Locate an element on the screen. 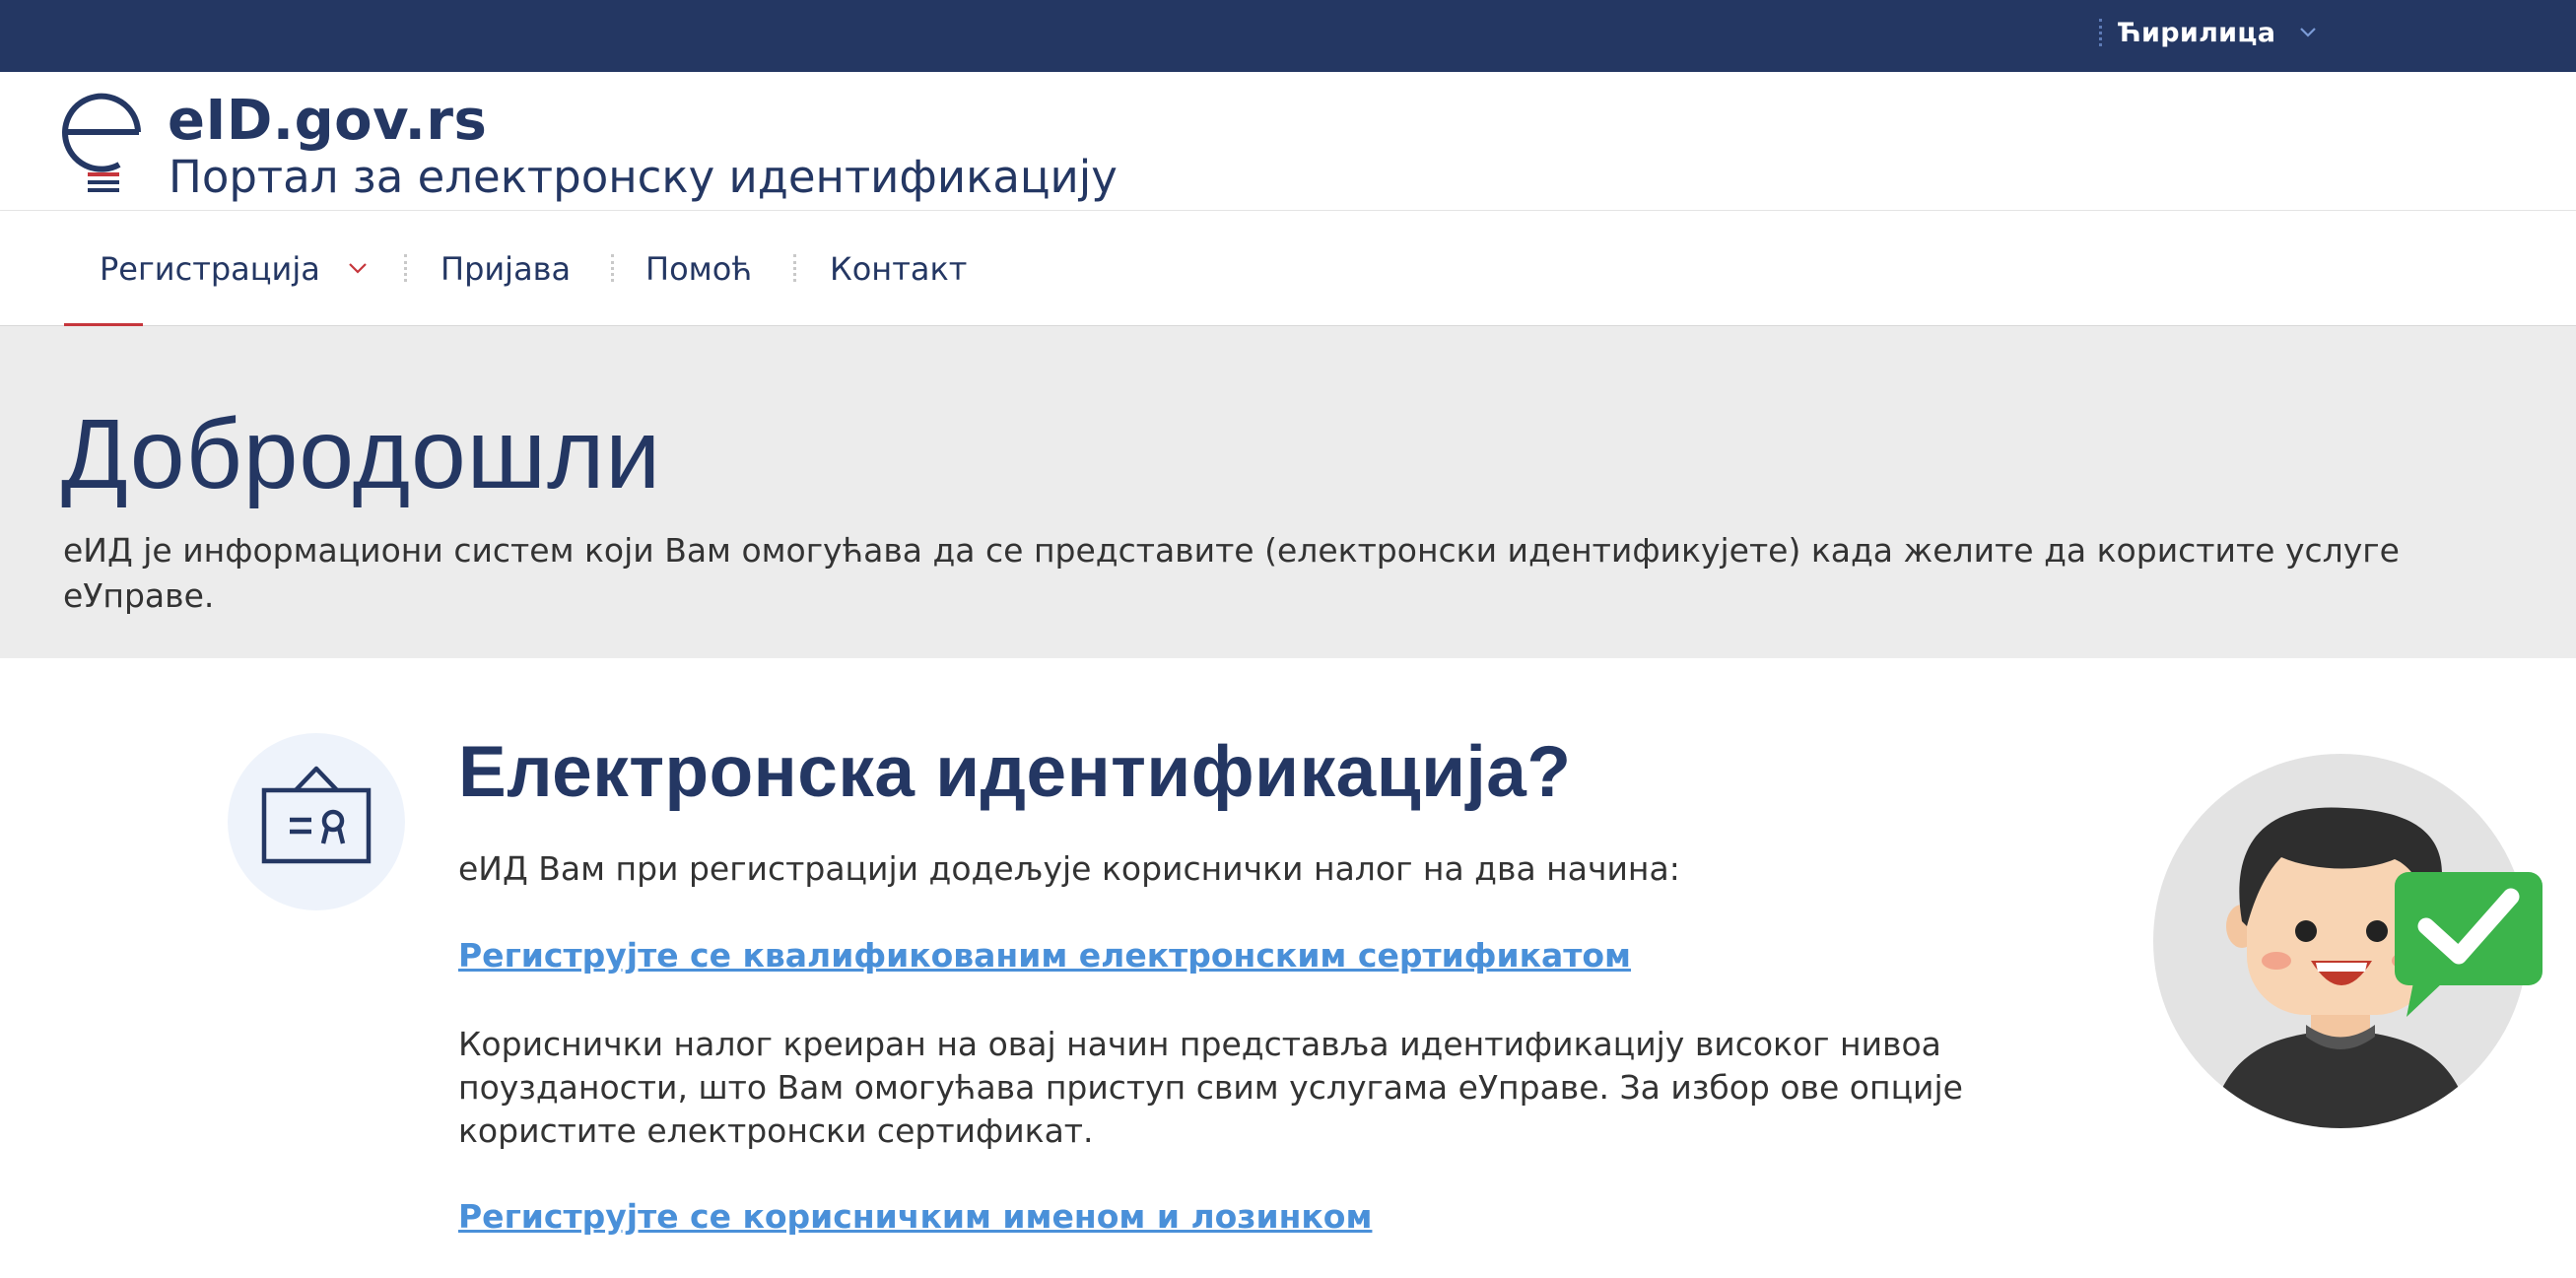  user-verified-illustration is located at coordinates (2347, 941).